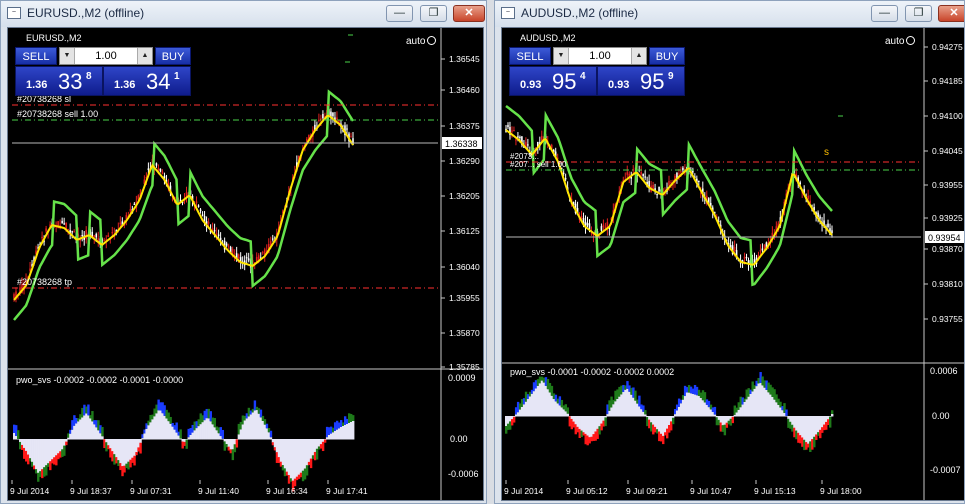 Image resolution: width=965 pixels, height=504 pixels. Describe the element at coordinates (775, 491) in the screenshot. I see `svg-text: 9 Jul 15:13` at that location.